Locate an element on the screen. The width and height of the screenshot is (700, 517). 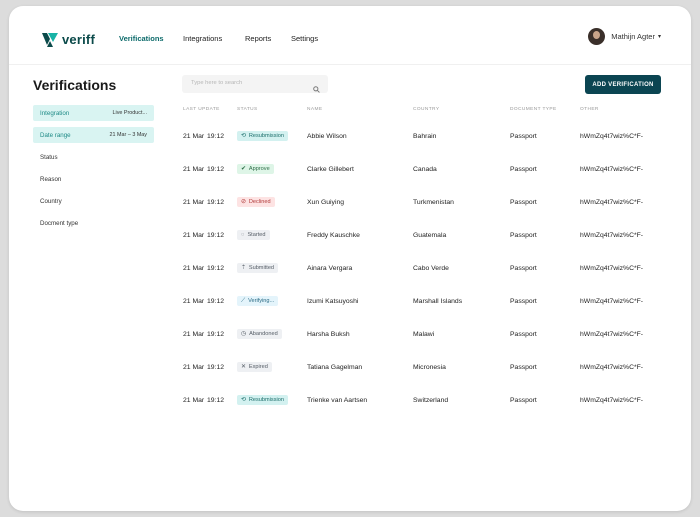
column-header-other: Other is located at coordinates (589, 109).